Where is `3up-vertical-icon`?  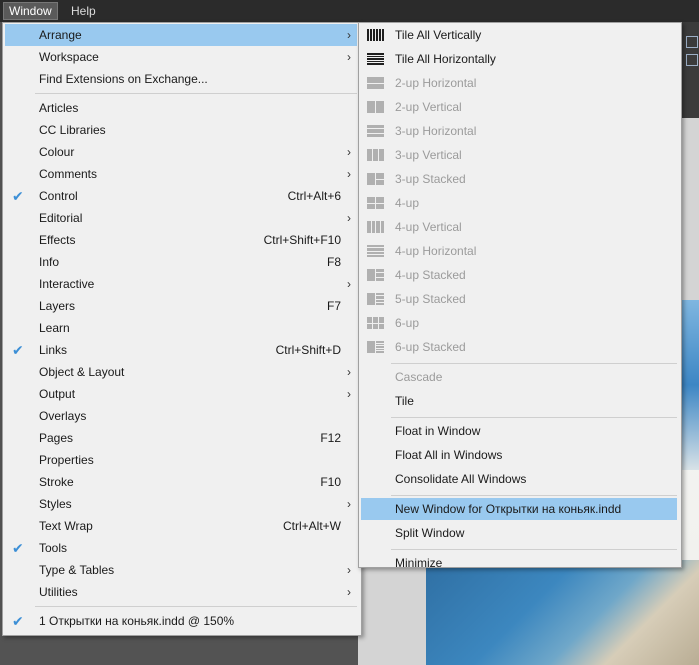
3up-vertical-icon is located at coordinates (375, 155).